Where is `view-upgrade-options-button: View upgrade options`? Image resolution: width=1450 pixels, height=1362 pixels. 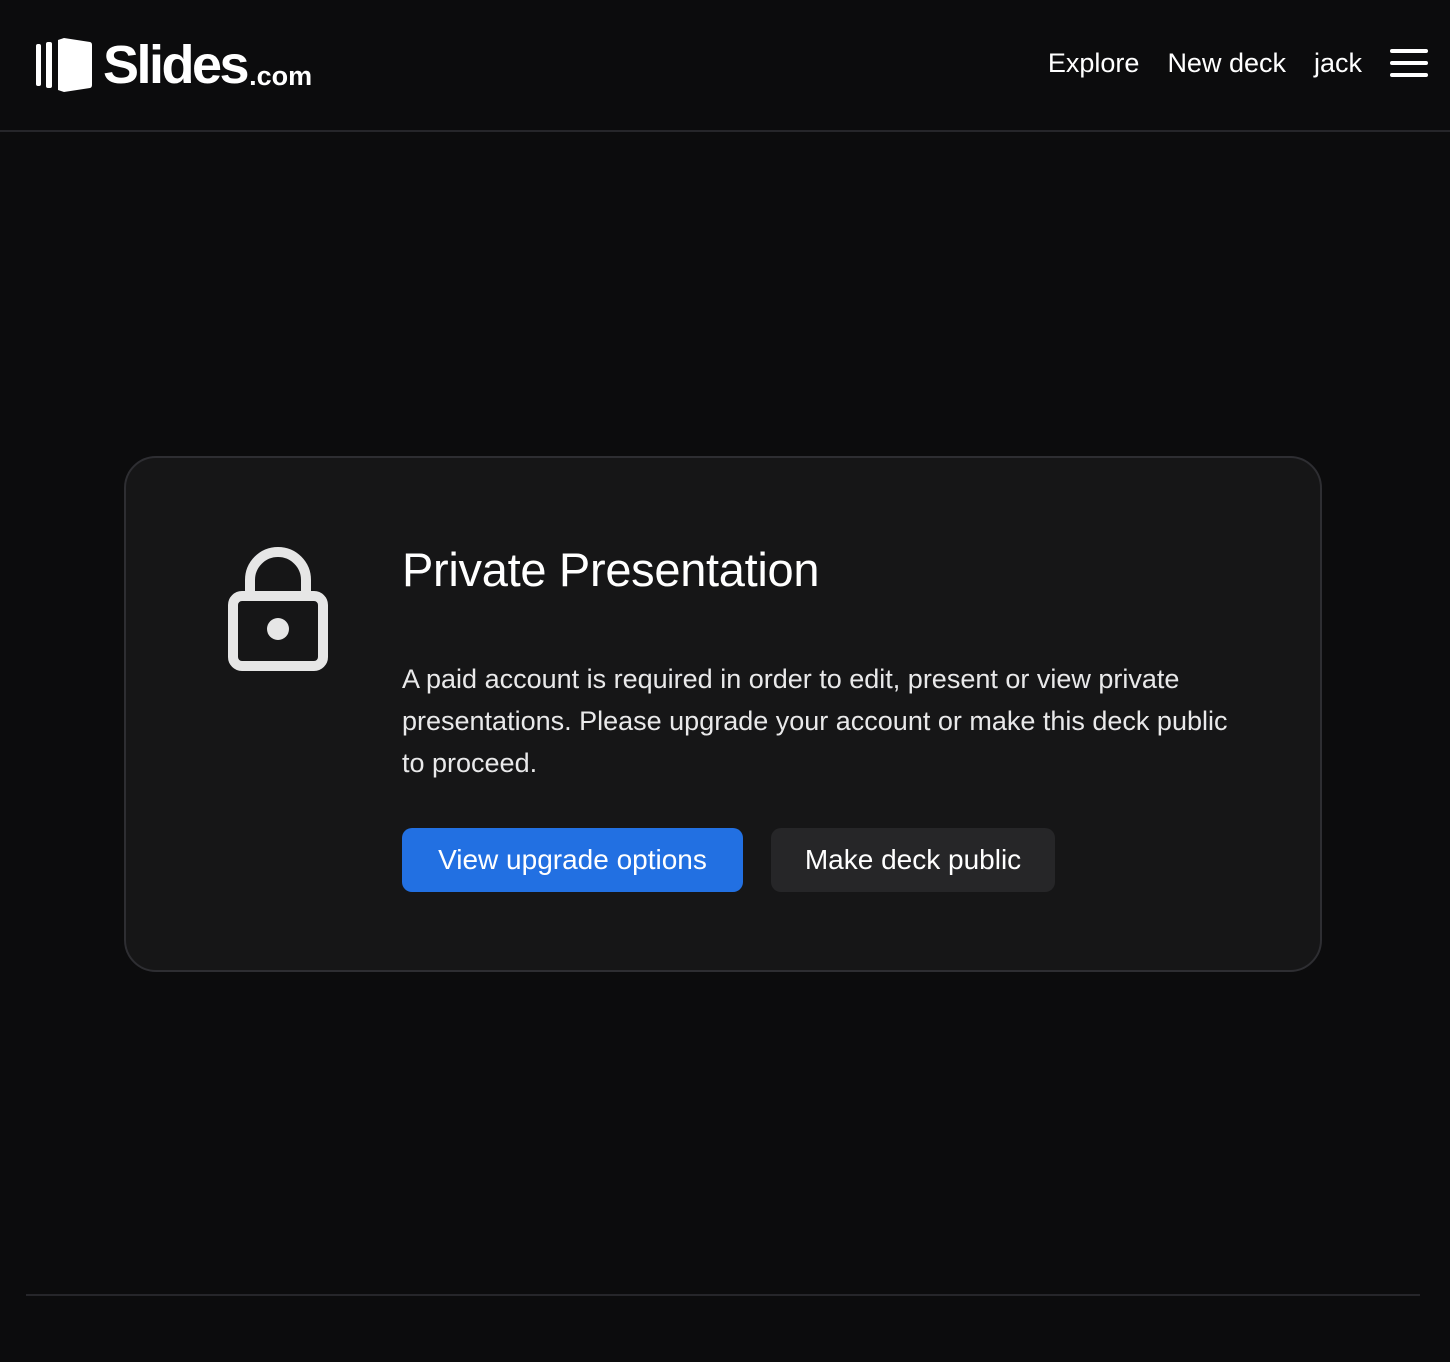 view-upgrade-options-button: View upgrade options is located at coordinates (572, 860).